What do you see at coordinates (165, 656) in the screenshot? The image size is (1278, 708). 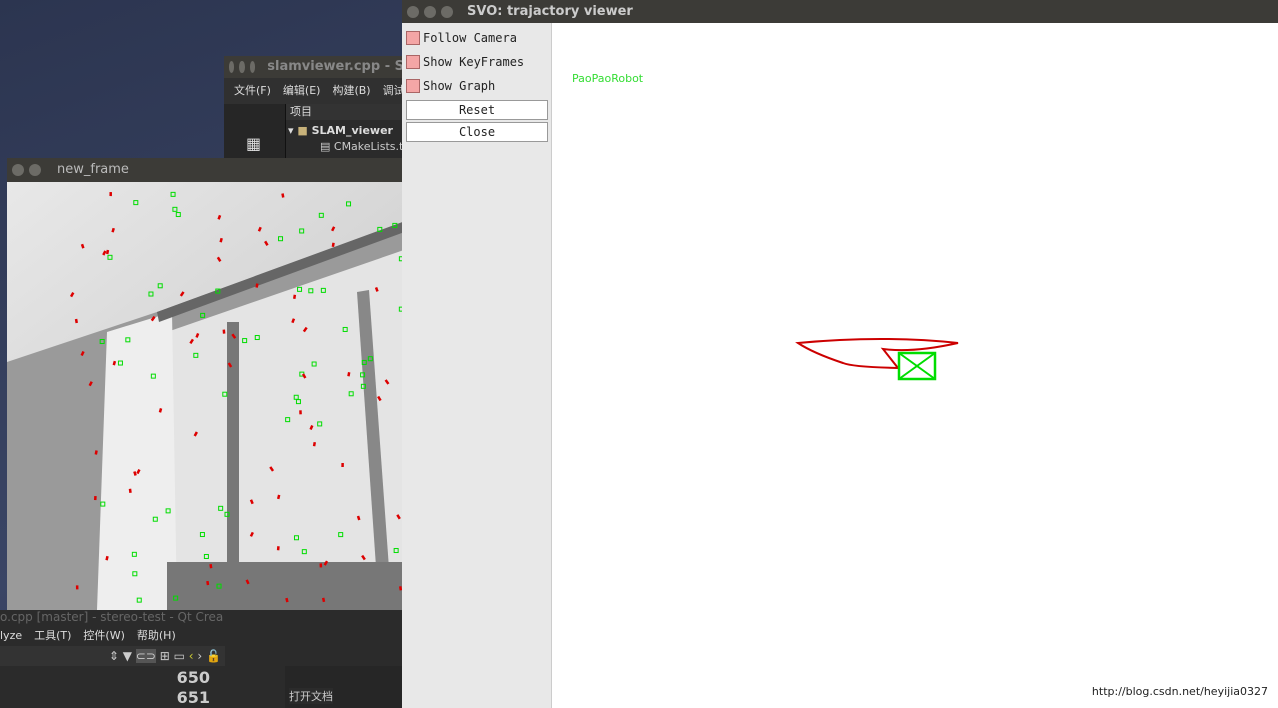 I see `split-icon: ⊞` at bounding box center [165, 656].